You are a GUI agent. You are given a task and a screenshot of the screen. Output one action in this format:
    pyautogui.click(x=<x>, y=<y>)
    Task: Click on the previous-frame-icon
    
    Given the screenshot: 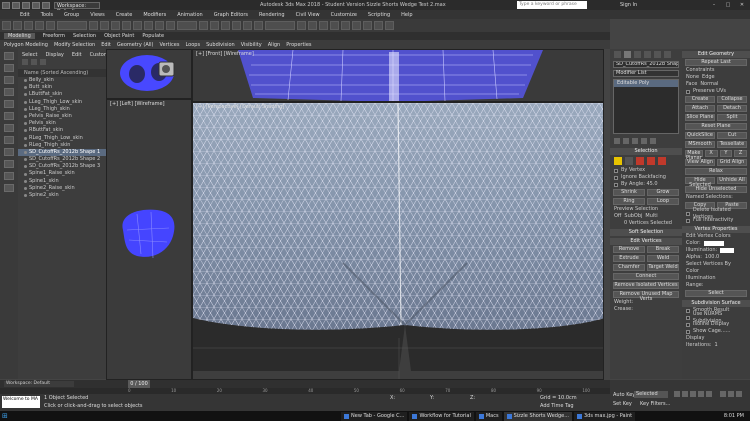 What is the action you would take?
    pyautogui.click(x=685, y=394)
    